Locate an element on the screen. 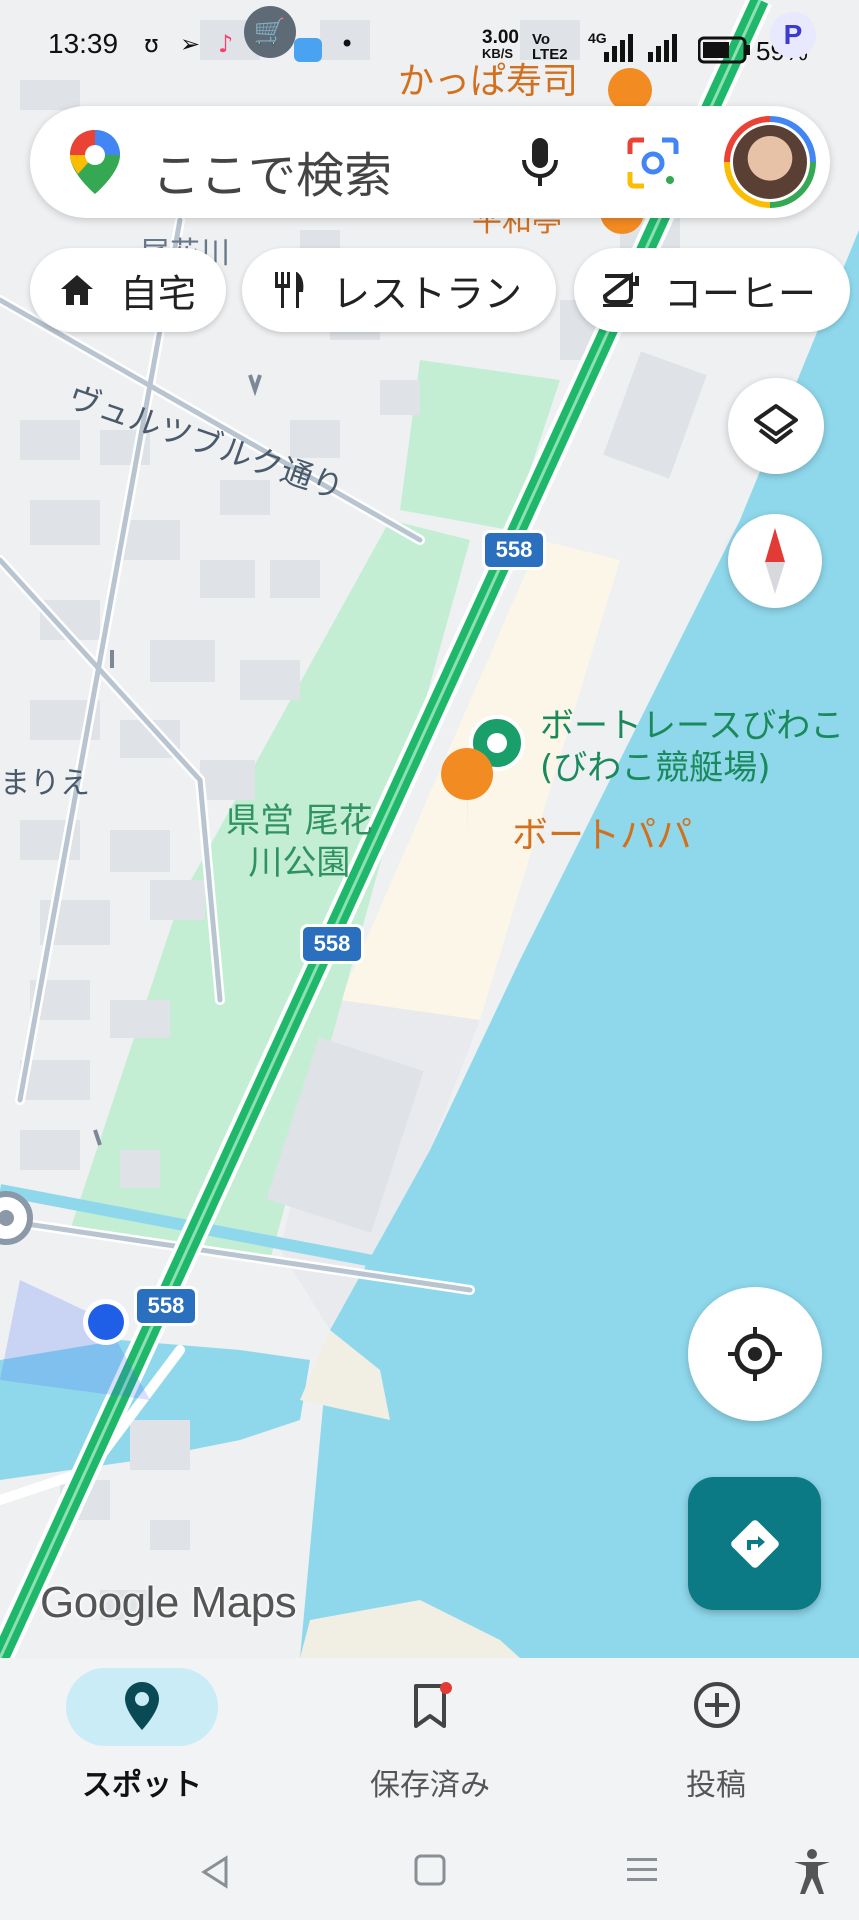 This screenshot has height=1920, width=859. search-input: ここで検索 is located at coordinates (272, 171).